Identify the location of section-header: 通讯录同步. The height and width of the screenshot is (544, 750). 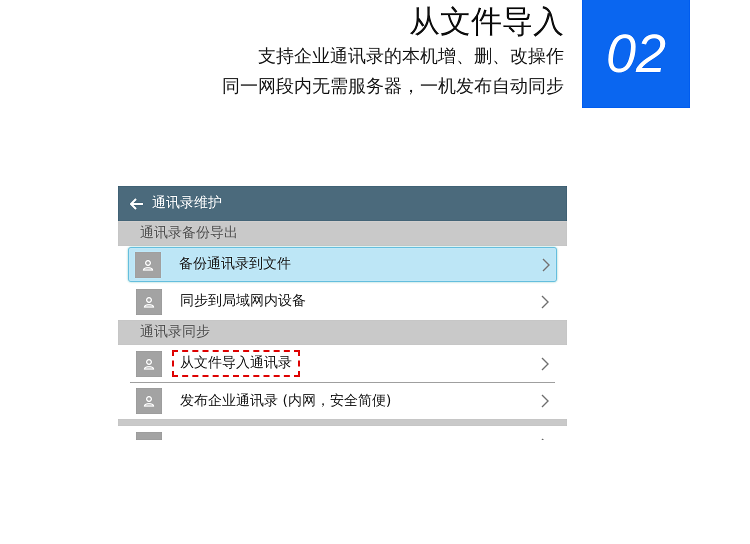
(342, 332).